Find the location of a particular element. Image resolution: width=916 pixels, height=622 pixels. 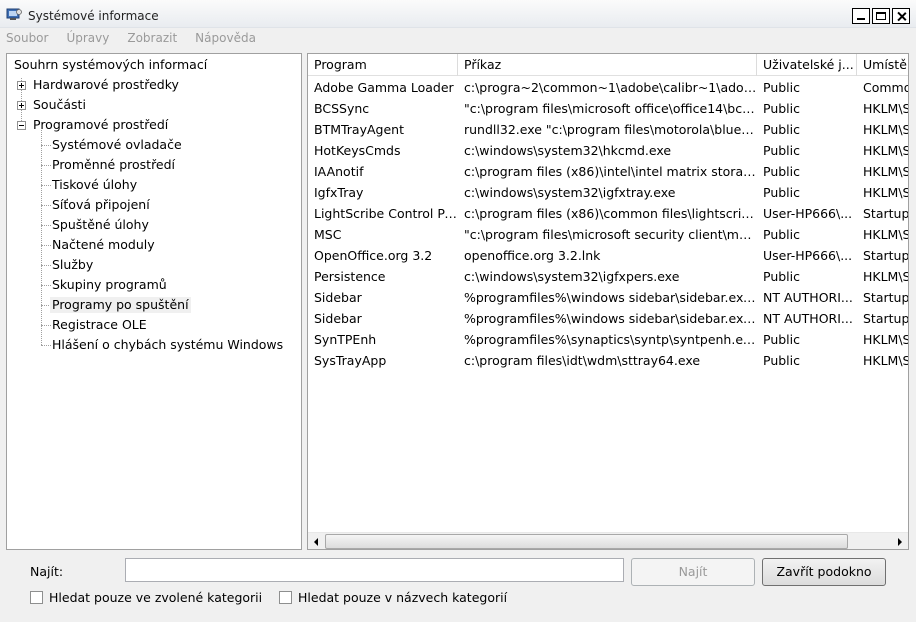

tree-item-summary: Souhrn systémových informací is located at coordinates (110, 65).